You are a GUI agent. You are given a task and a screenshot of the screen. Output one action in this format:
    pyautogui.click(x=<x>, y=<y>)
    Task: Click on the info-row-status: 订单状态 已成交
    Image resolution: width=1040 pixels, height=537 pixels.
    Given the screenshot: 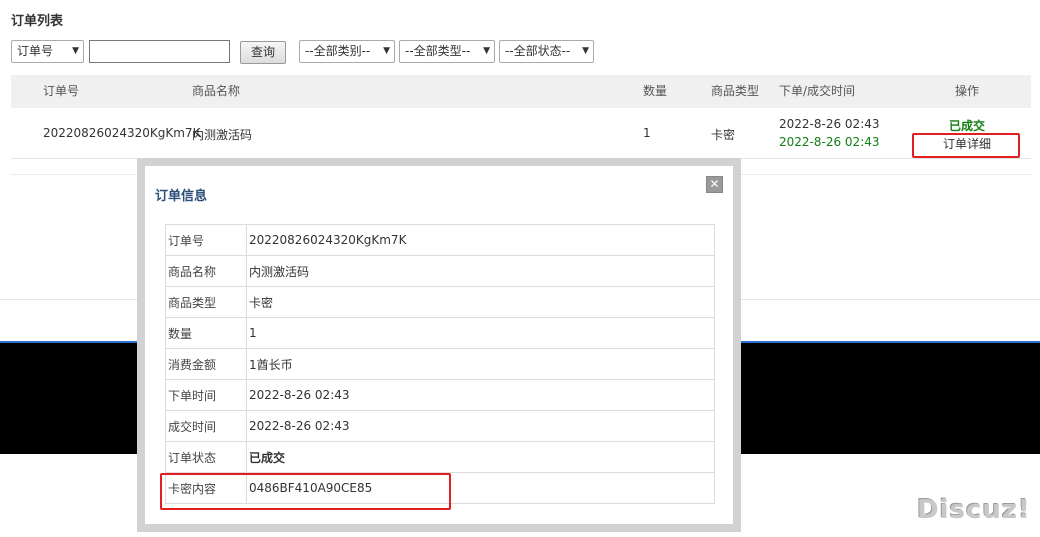 What is the action you would take?
    pyautogui.click(x=440, y=457)
    